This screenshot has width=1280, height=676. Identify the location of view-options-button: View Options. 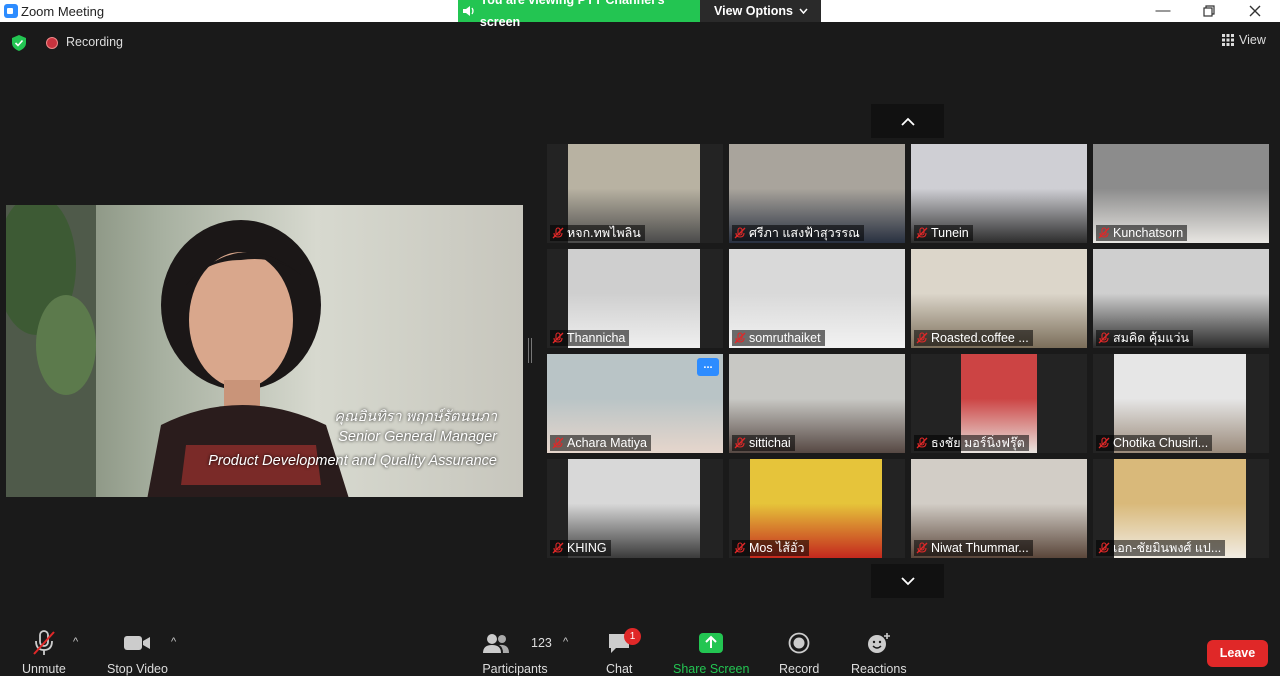
(760, 11).